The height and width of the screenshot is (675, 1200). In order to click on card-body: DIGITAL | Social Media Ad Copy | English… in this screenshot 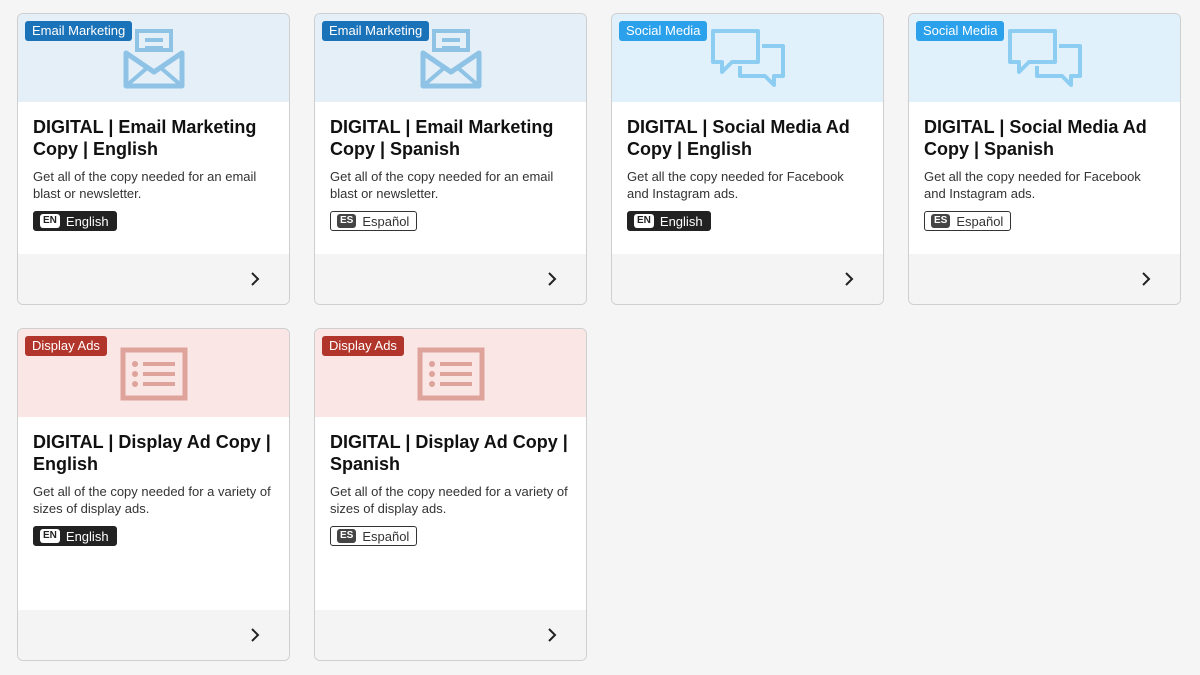, I will do `click(747, 178)`.